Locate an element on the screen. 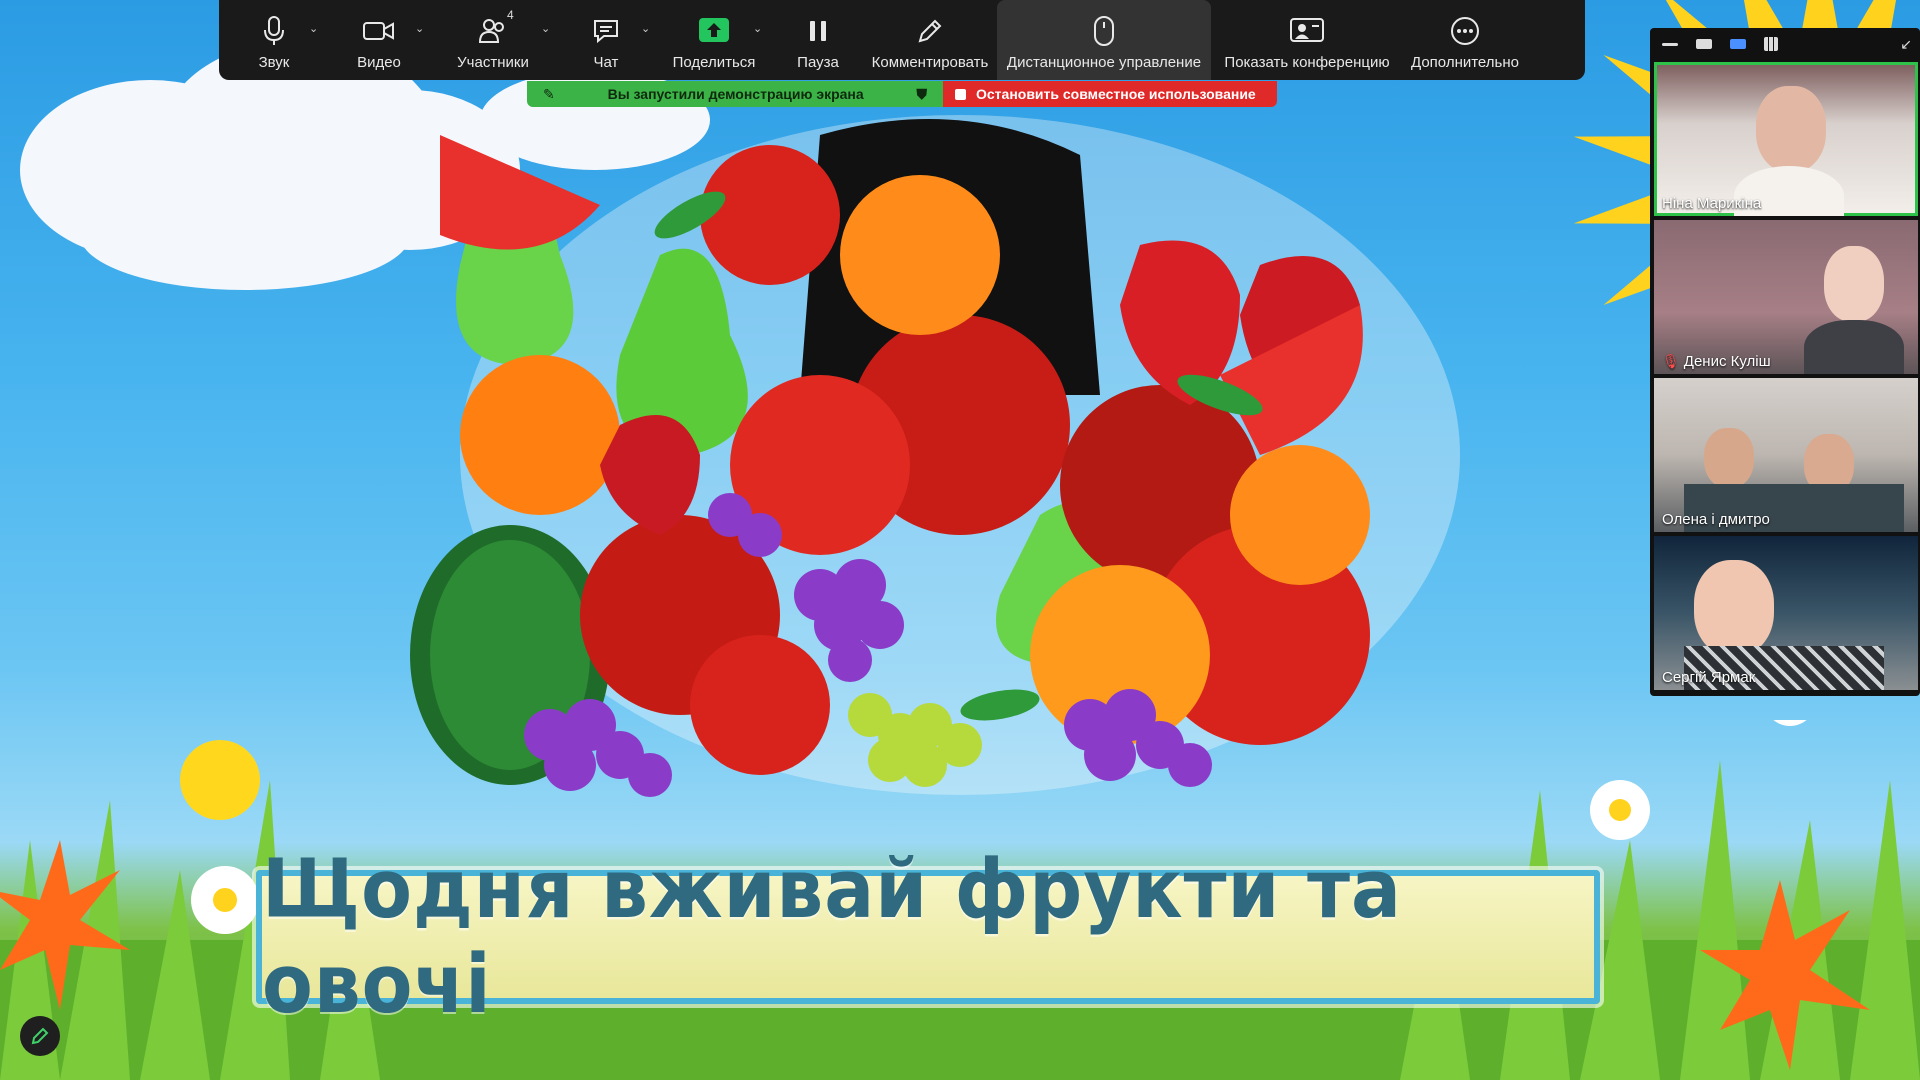 The image size is (1920, 1080). pause-share-button: Пауза is located at coordinates (818, 40).